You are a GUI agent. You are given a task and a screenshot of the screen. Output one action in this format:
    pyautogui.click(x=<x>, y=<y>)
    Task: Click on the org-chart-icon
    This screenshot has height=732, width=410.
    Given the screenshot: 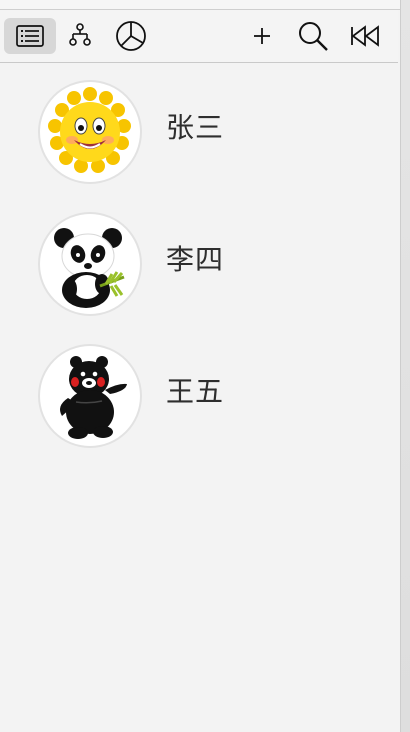 What is the action you would take?
    pyautogui.click(x=80, y=34)
    